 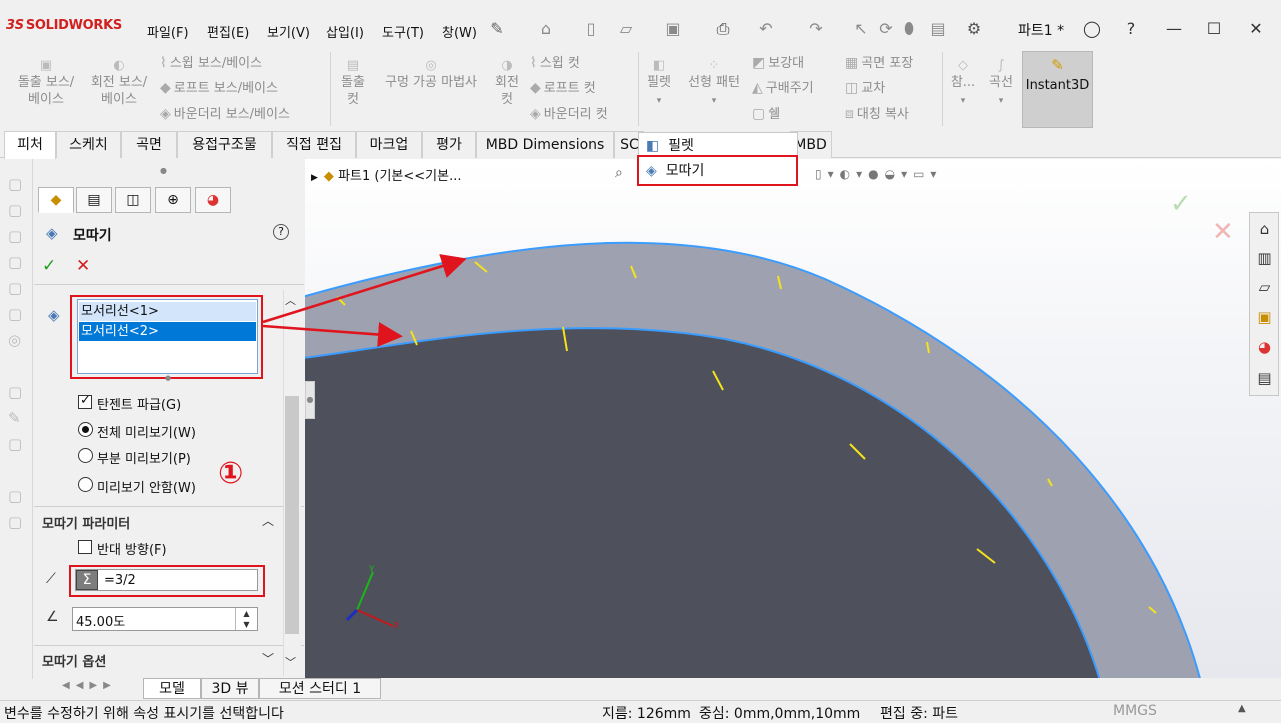 I want to click on boundary-boss-button: ◈ 바운더리 보스/베이스, so click(x=225, y=114).